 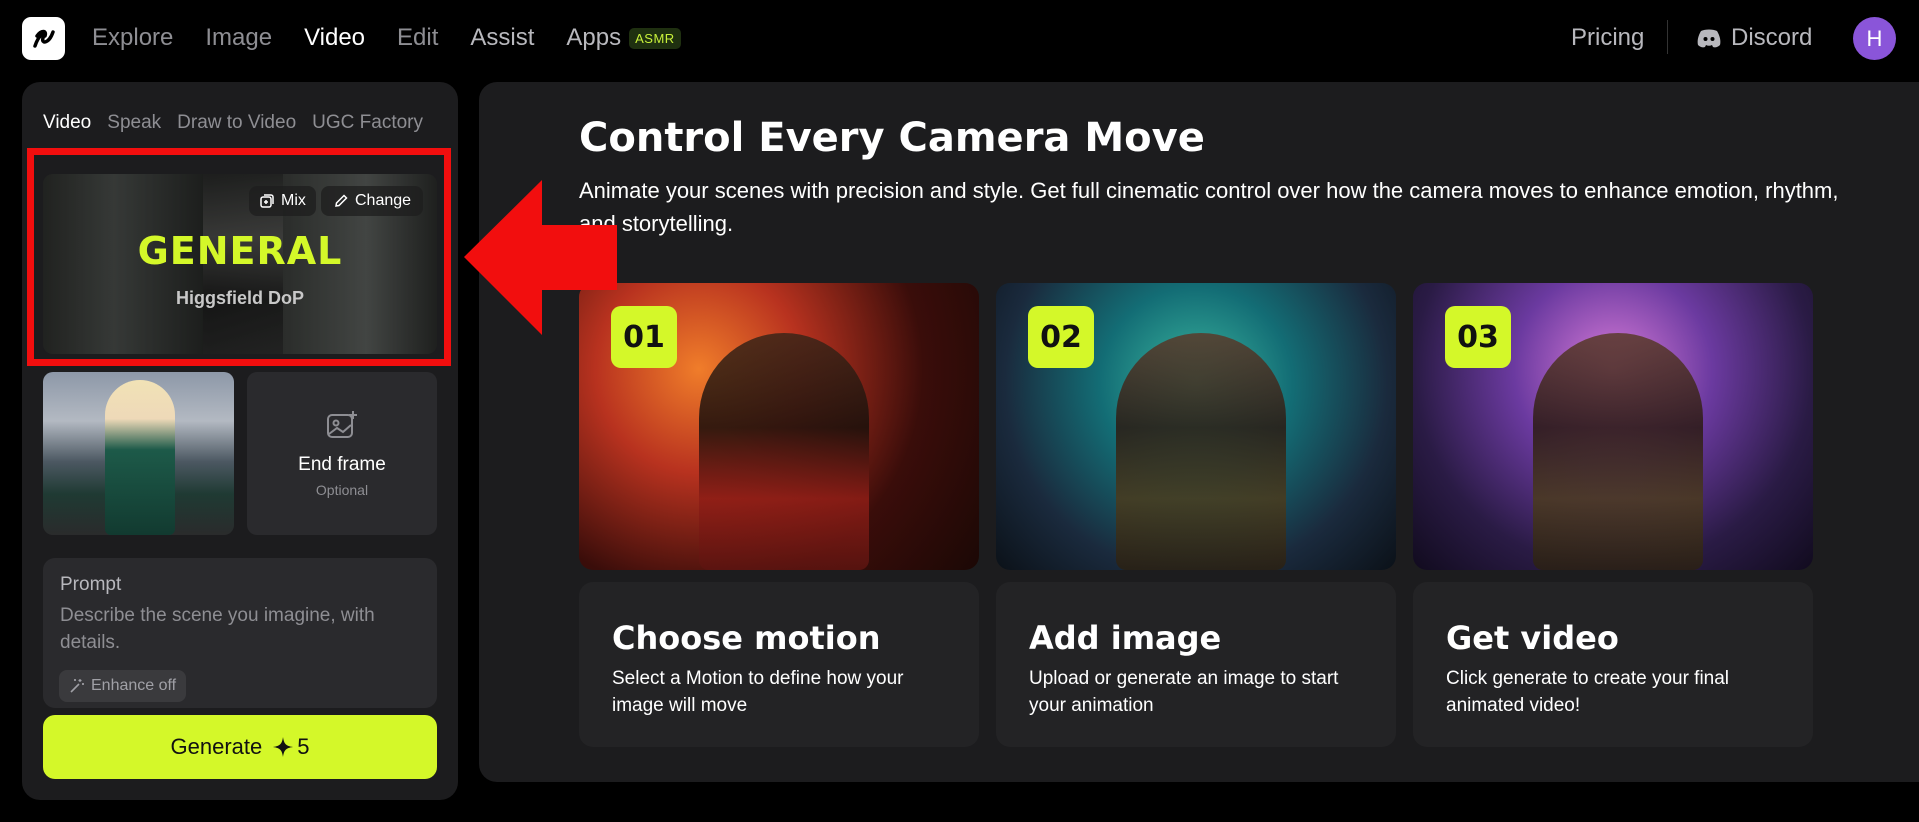 I want to click on step-title-1: Choose motion, so click(x=746, y=638).